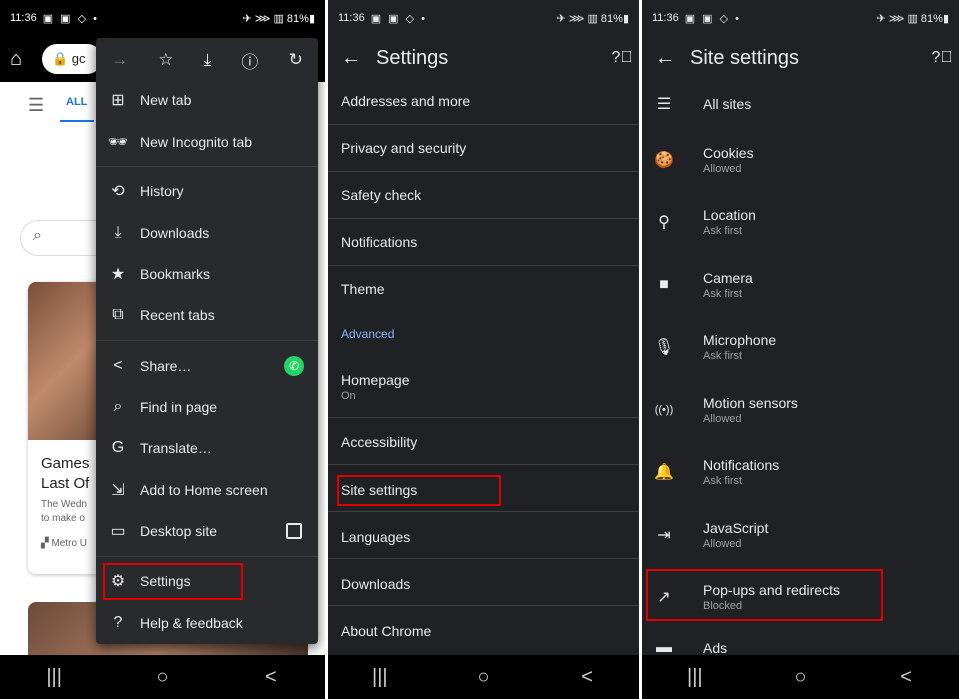 This screenshot has width=959, height=699. Describe the element at coordinates (728, 153) in the screenshot. I see `site-row-label: Cookies` at that location.